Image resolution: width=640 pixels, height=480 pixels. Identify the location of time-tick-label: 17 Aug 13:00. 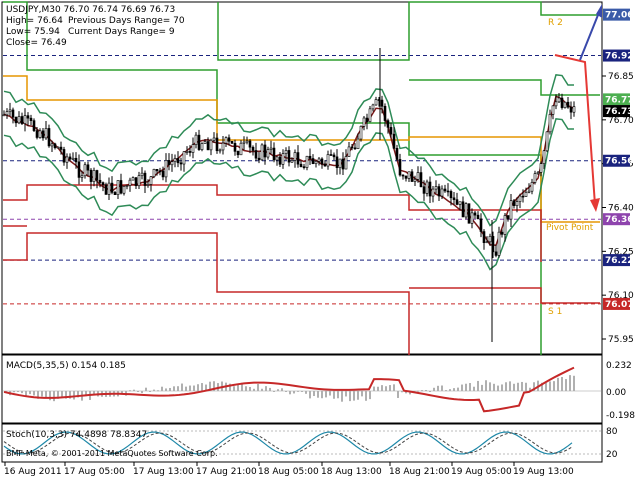
(163, 472).